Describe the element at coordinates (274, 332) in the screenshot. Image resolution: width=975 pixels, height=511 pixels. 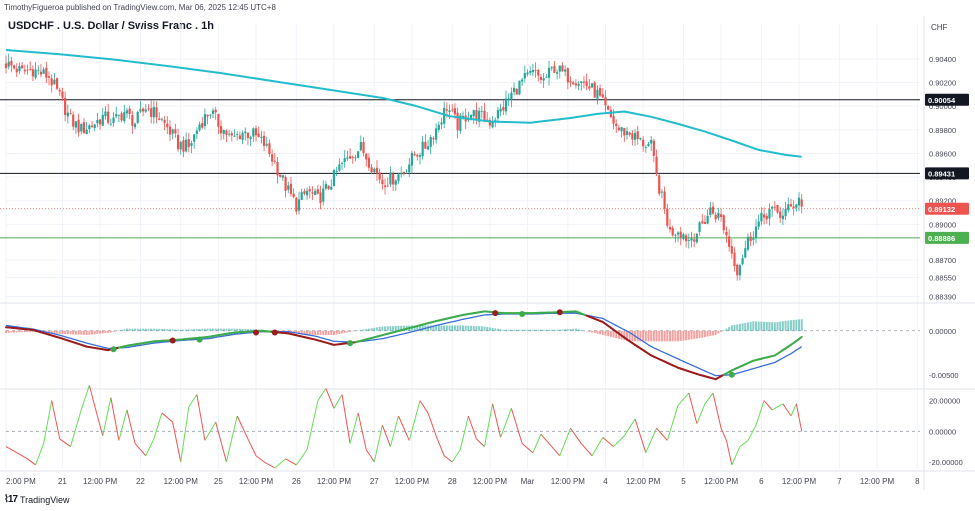
I see `macd-cross-marker` at that location.